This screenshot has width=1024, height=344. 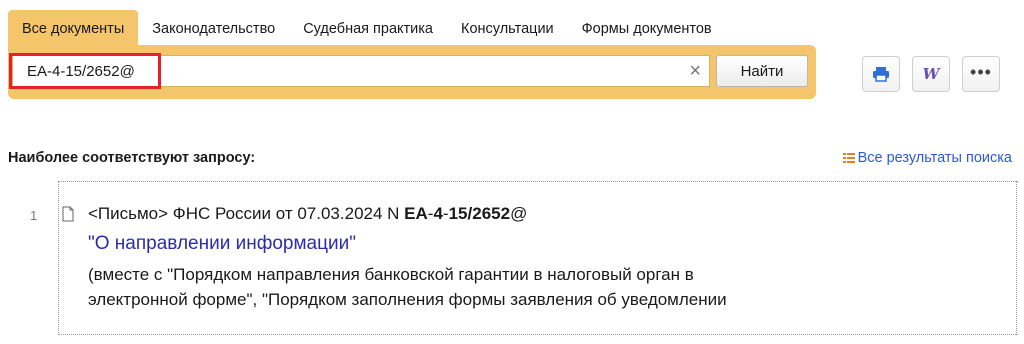 I want to click on search-box: ×, so click(x=361, y=71).